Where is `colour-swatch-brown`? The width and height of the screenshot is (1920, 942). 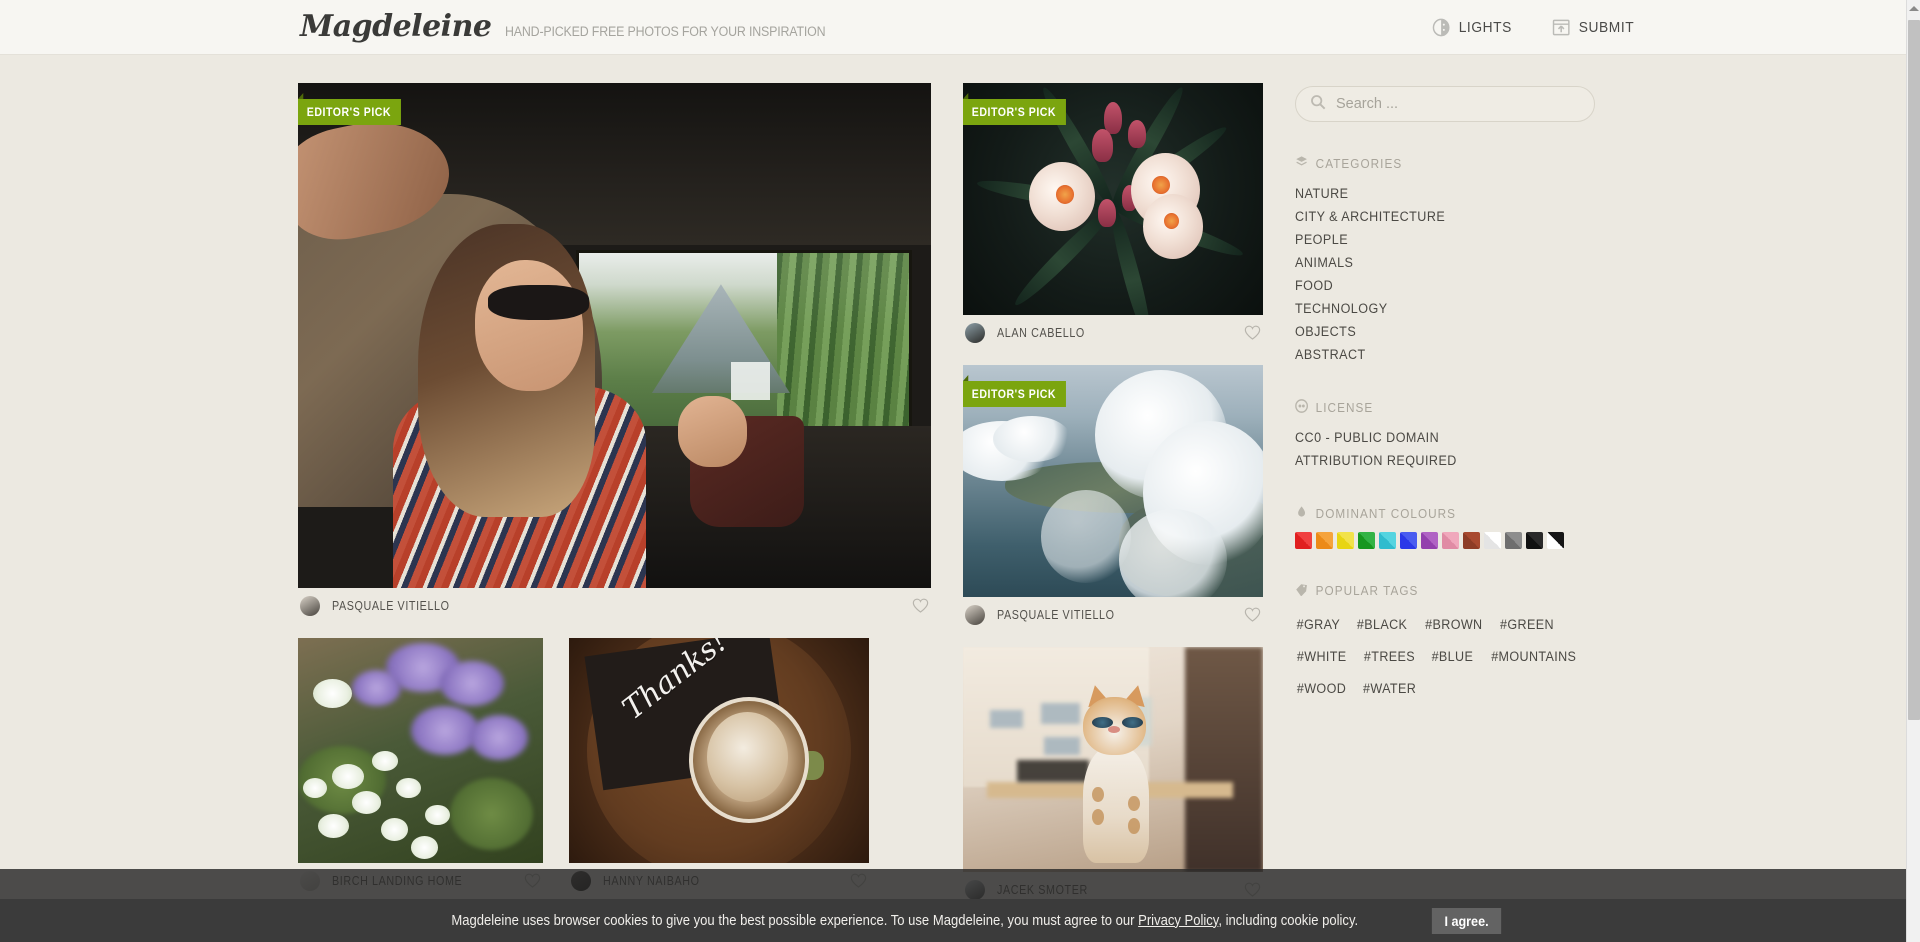 colour-swatch-brown is located at coordinates (1471, 540).